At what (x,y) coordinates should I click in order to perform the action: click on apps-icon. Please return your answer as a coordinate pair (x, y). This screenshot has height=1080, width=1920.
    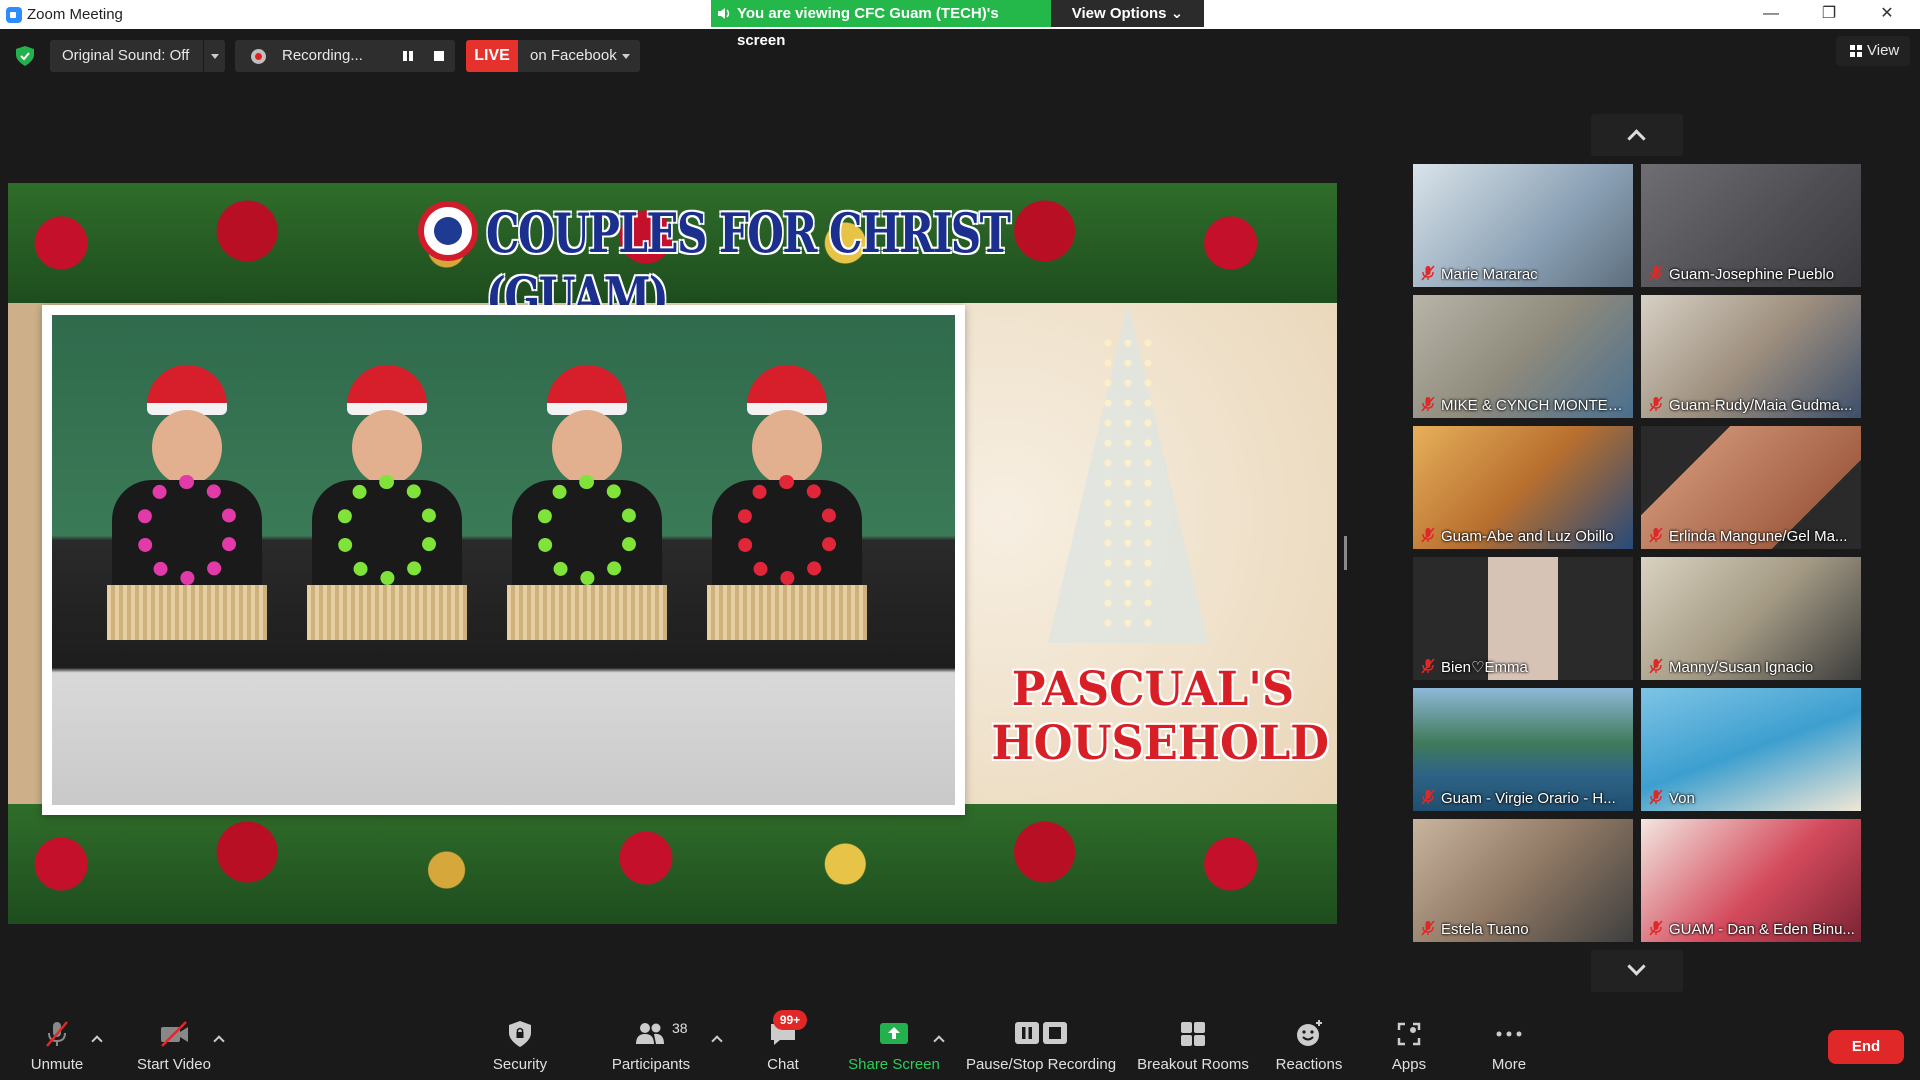
    Looking at the image, I should click on (1409, 1034).